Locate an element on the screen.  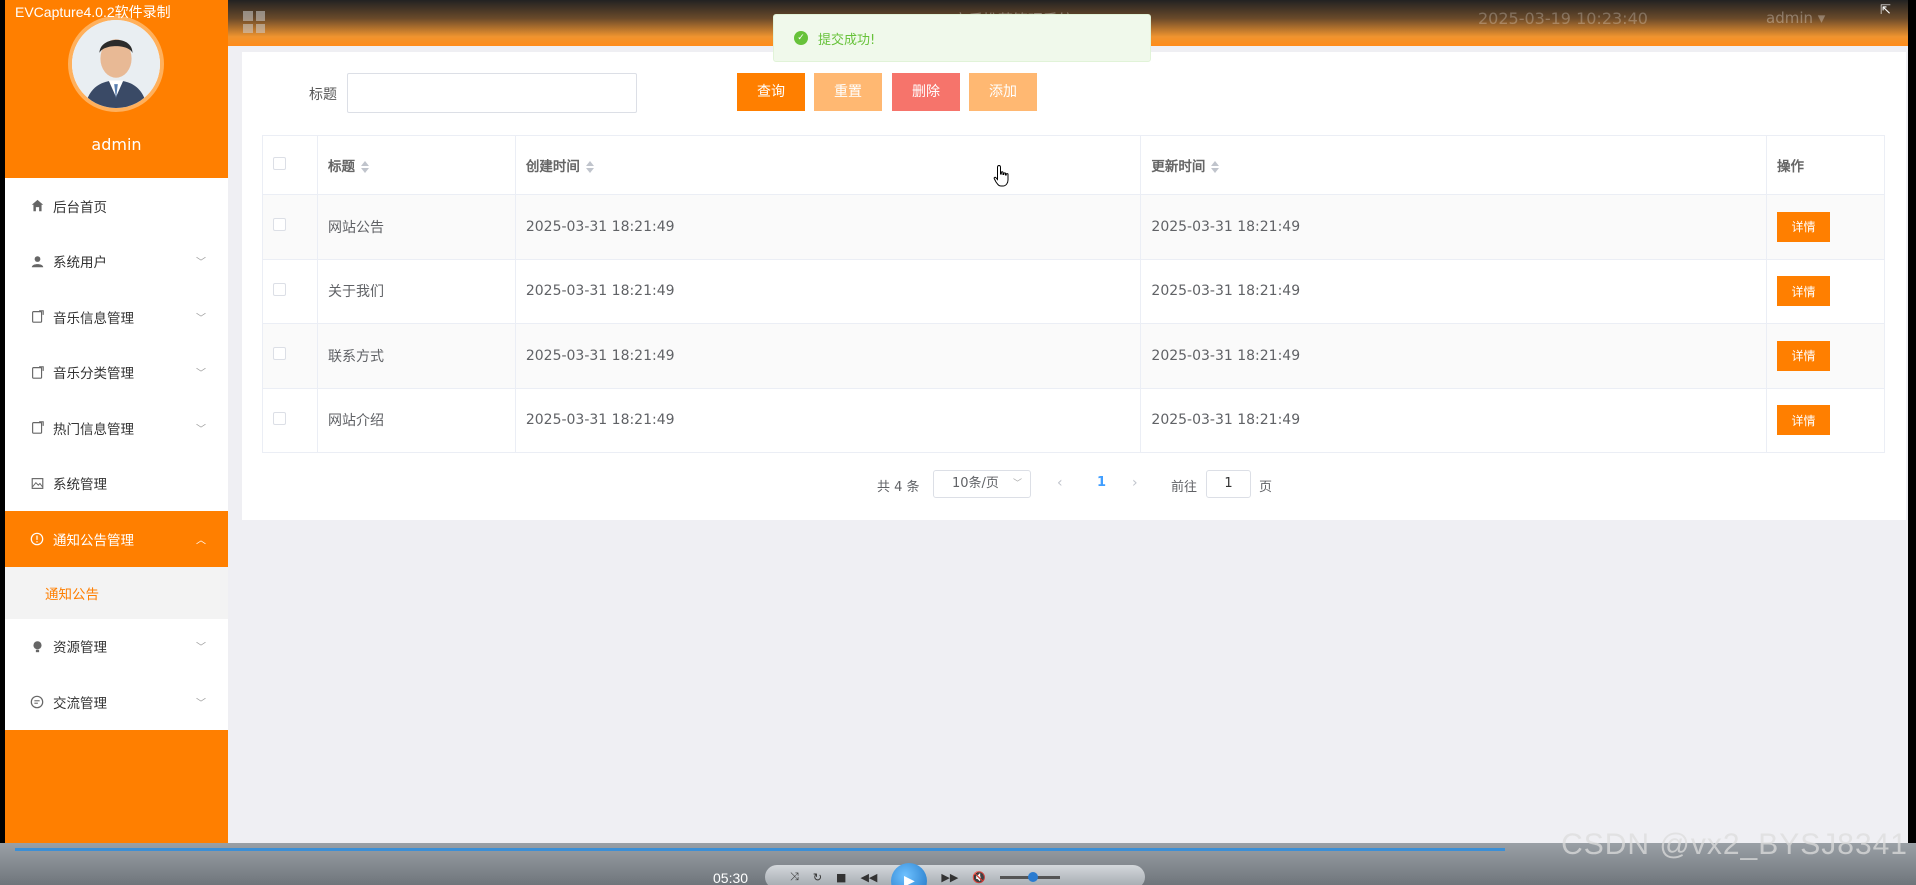
goto-page-input: 1 is located at coordinates (1228, 484).